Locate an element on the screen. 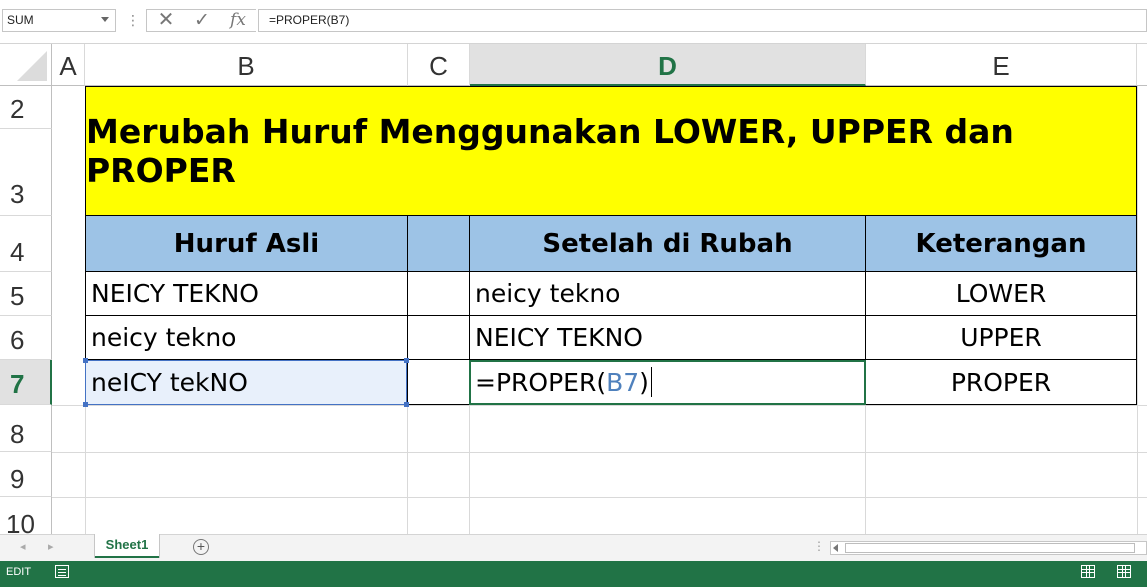  cell-c5 is located at coordinates (438, 293).